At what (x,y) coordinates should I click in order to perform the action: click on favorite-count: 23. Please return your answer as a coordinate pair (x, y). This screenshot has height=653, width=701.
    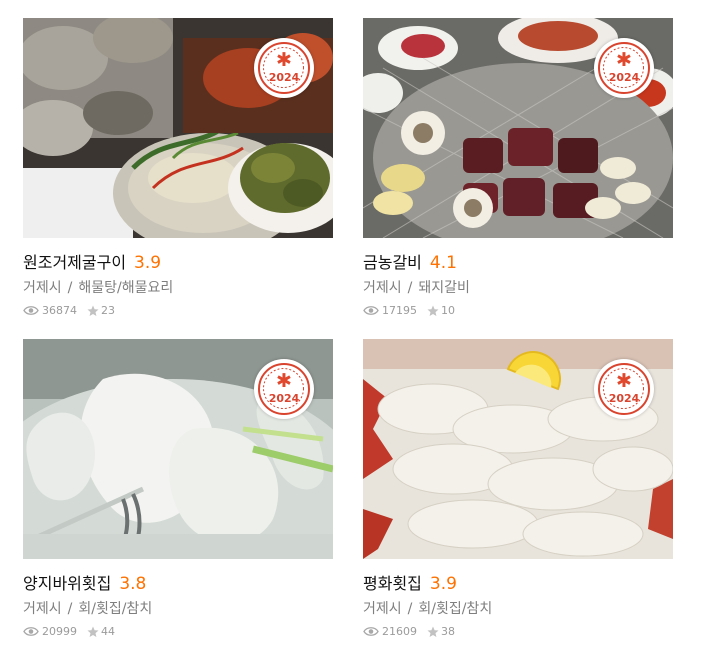
    Looking at the image, I should click on (108, 310).